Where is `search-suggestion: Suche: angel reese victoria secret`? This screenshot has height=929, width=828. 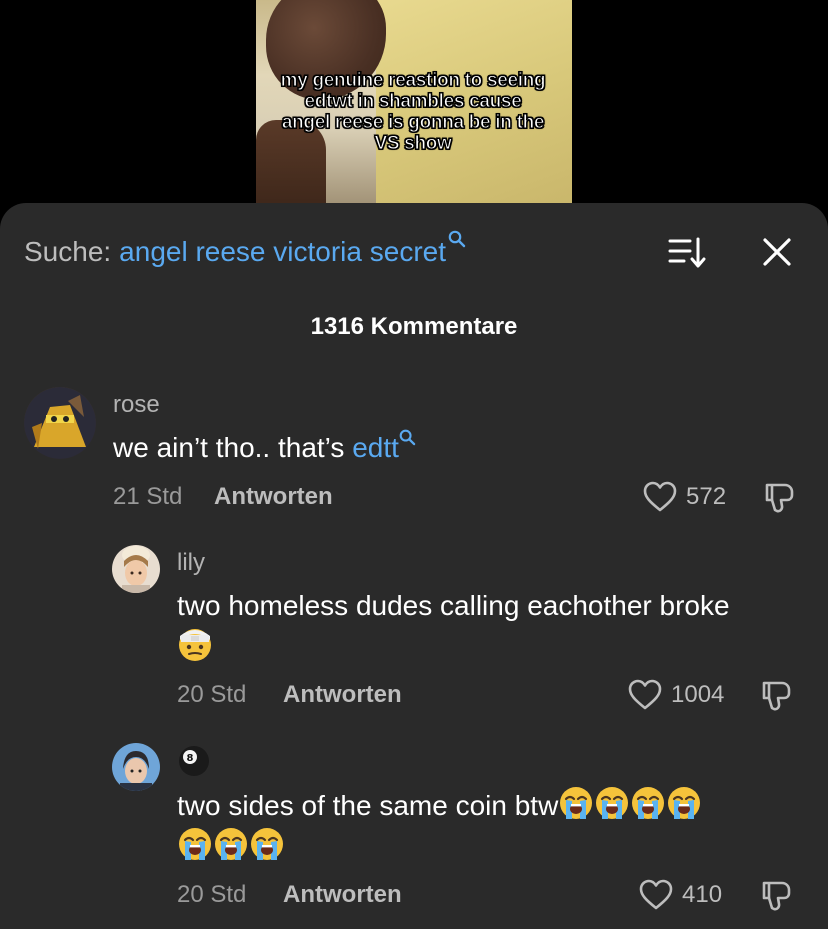
search-suggestion: Suche: angel reese victoria secret is located at coordinates (245, 249).